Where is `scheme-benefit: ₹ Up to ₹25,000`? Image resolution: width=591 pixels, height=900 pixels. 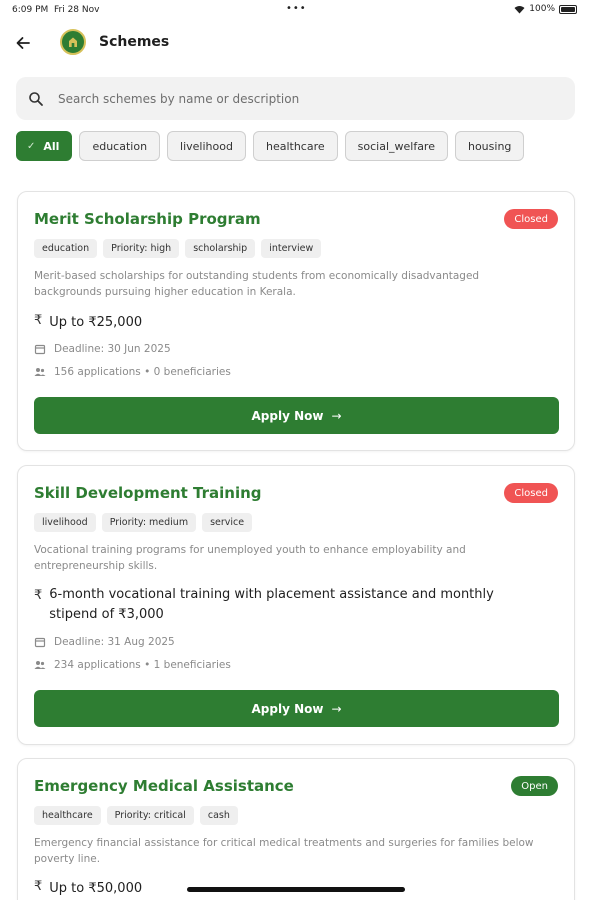
scheme-benefit: ₹ Up to ₹25,000 is located at coordinates (88, 323).